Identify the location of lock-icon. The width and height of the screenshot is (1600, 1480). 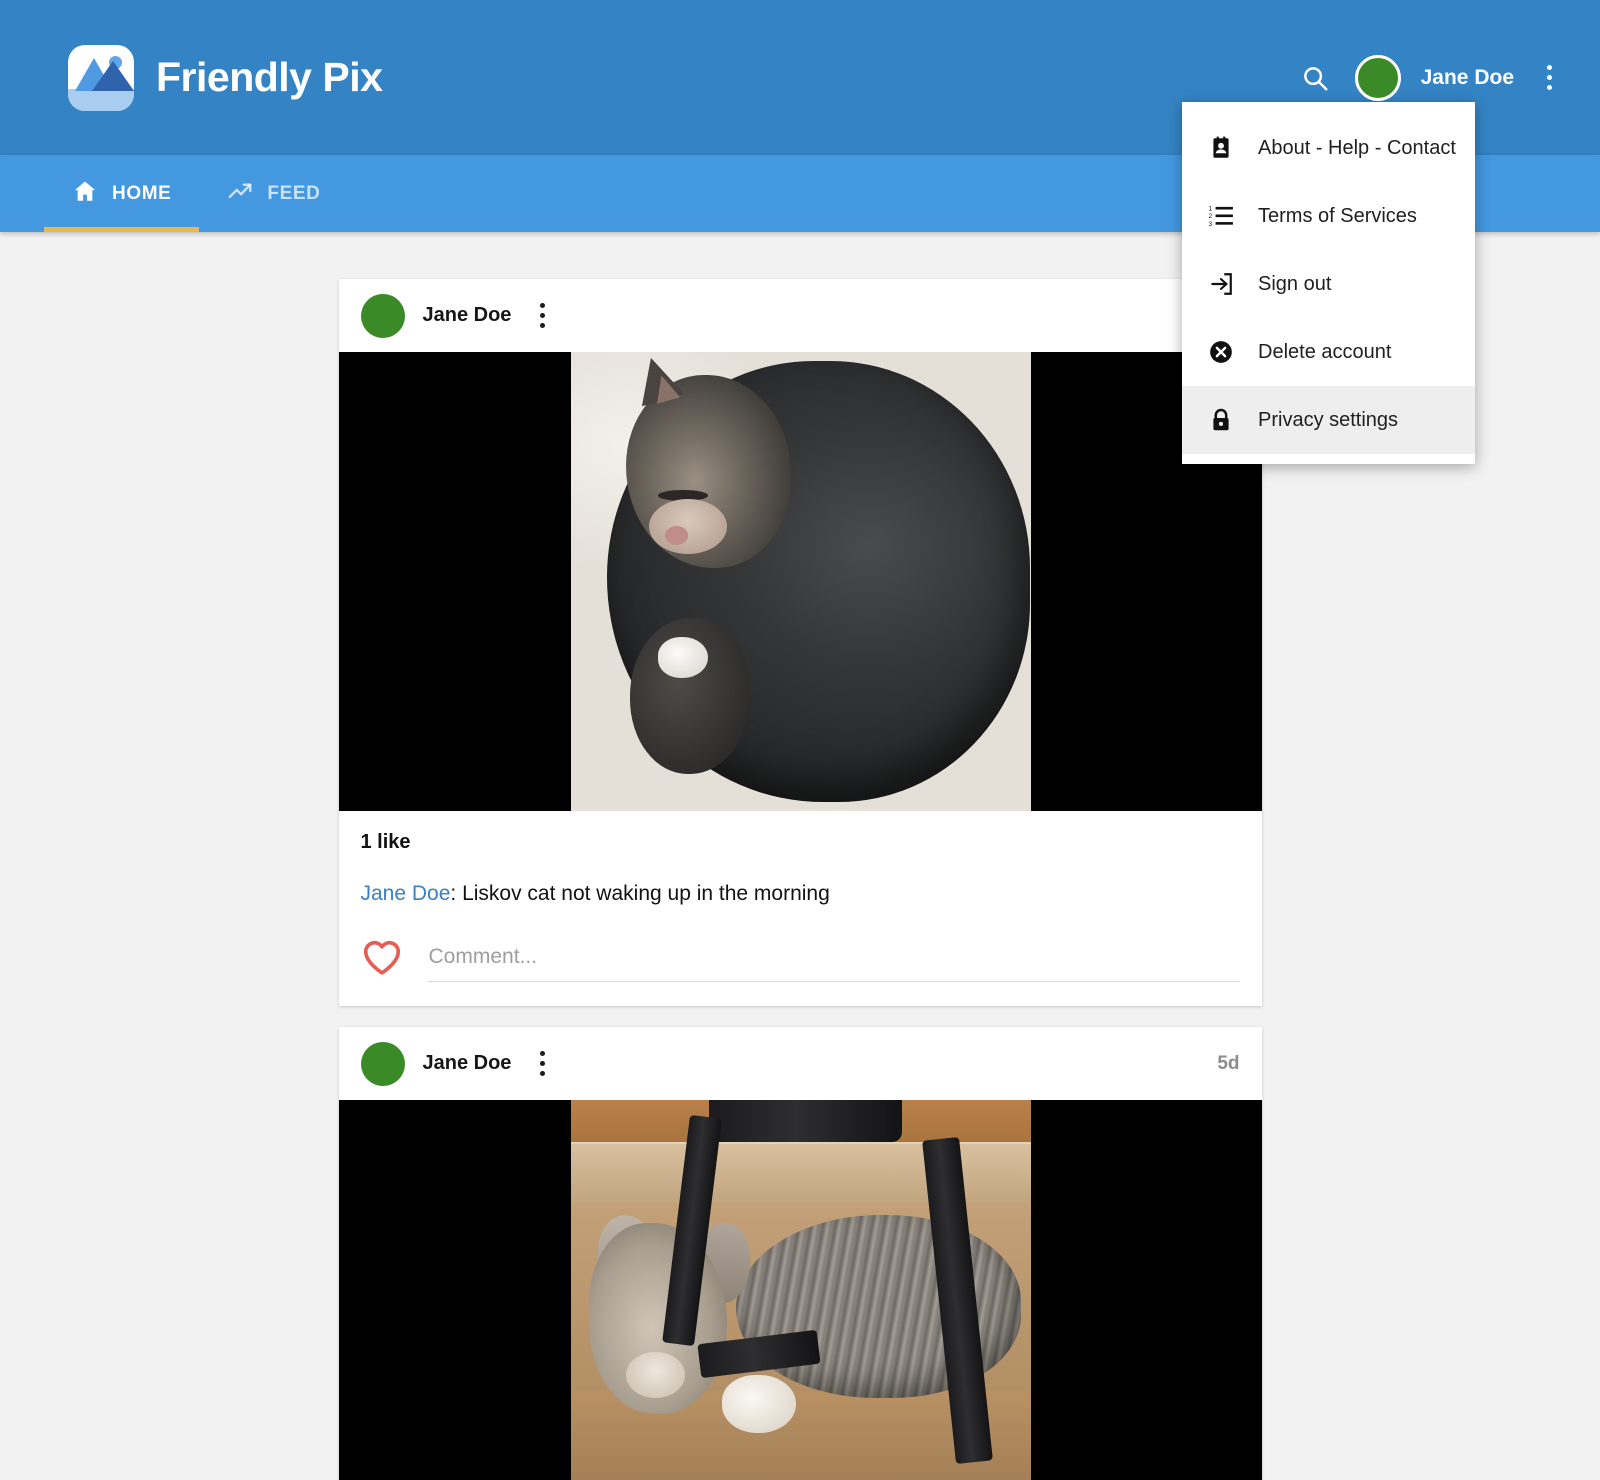
(1221, 420).